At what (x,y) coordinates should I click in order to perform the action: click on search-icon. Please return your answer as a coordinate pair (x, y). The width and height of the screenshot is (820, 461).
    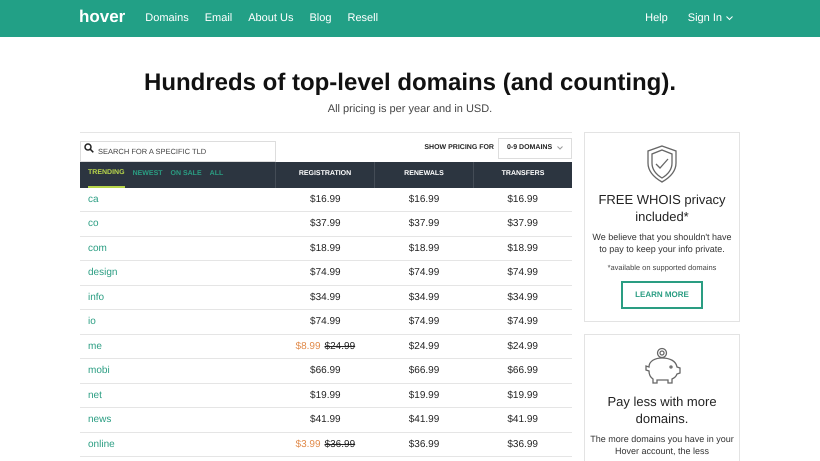
    Looking at the image, I should click on (89, 148).